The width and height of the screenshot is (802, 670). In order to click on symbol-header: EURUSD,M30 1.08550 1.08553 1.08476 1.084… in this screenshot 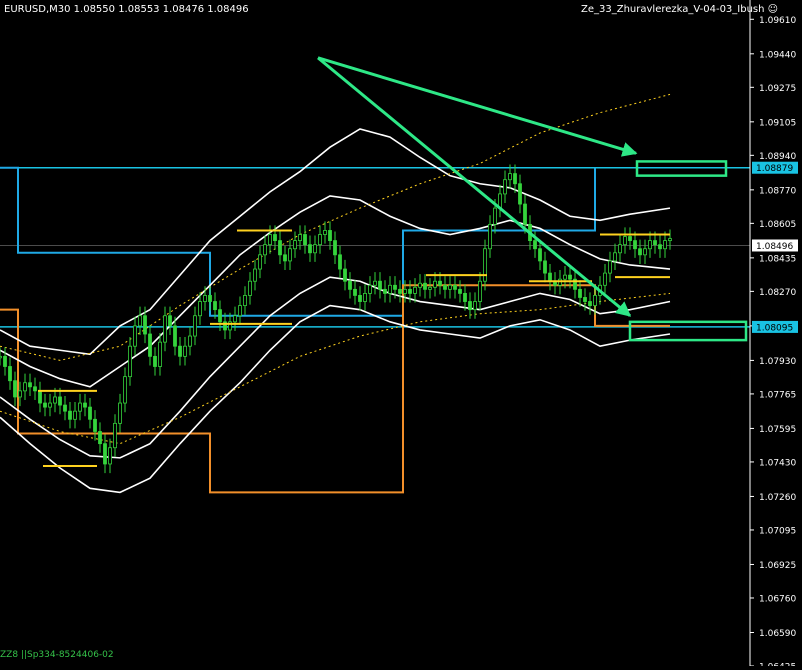, I will do `click(126, 9)`.